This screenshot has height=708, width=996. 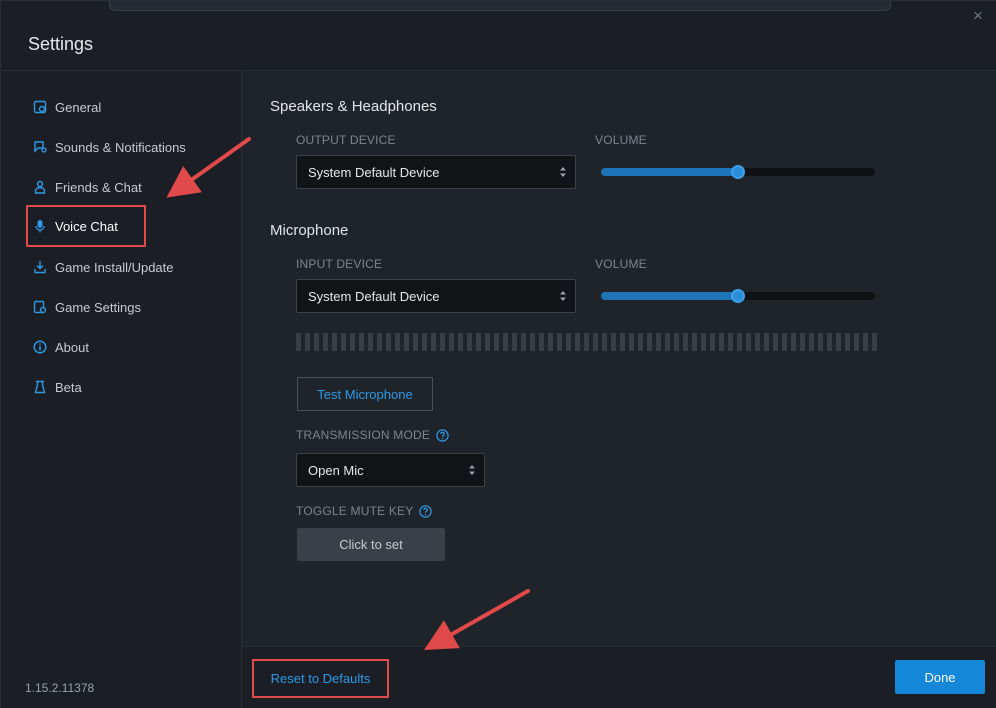 What do you see at coordinates (123, 387) in the screenshot?
I see `sidebar-item-beta: Beta` at bounding box center [123, 387].